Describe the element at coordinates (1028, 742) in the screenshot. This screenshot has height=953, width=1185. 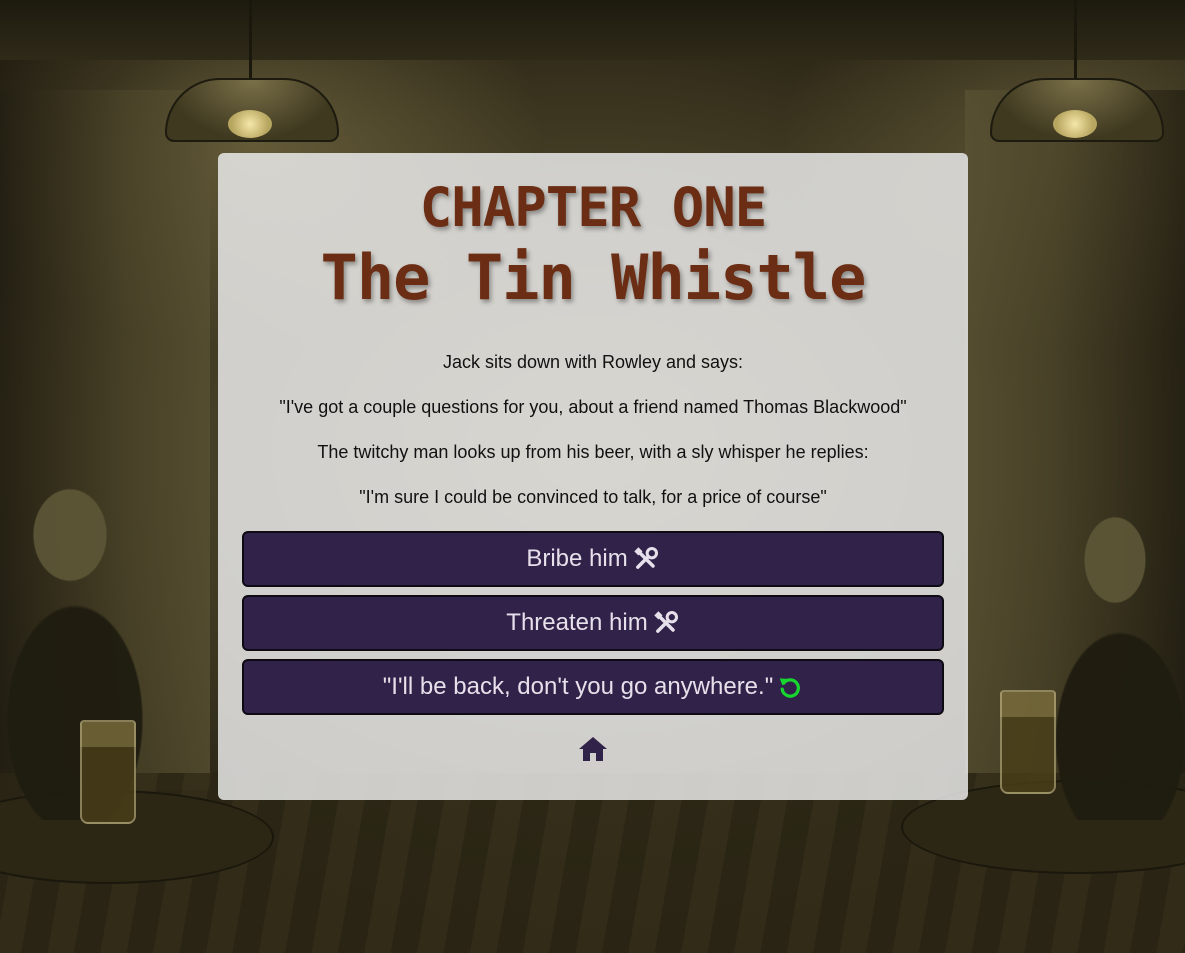
I see `beer-glass-right` at that location.